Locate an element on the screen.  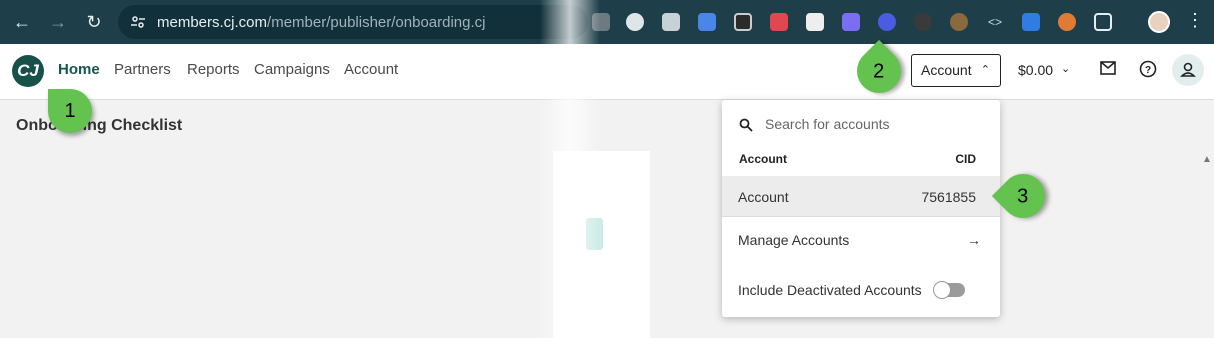
search-icon is located at coordinates (746, 125).